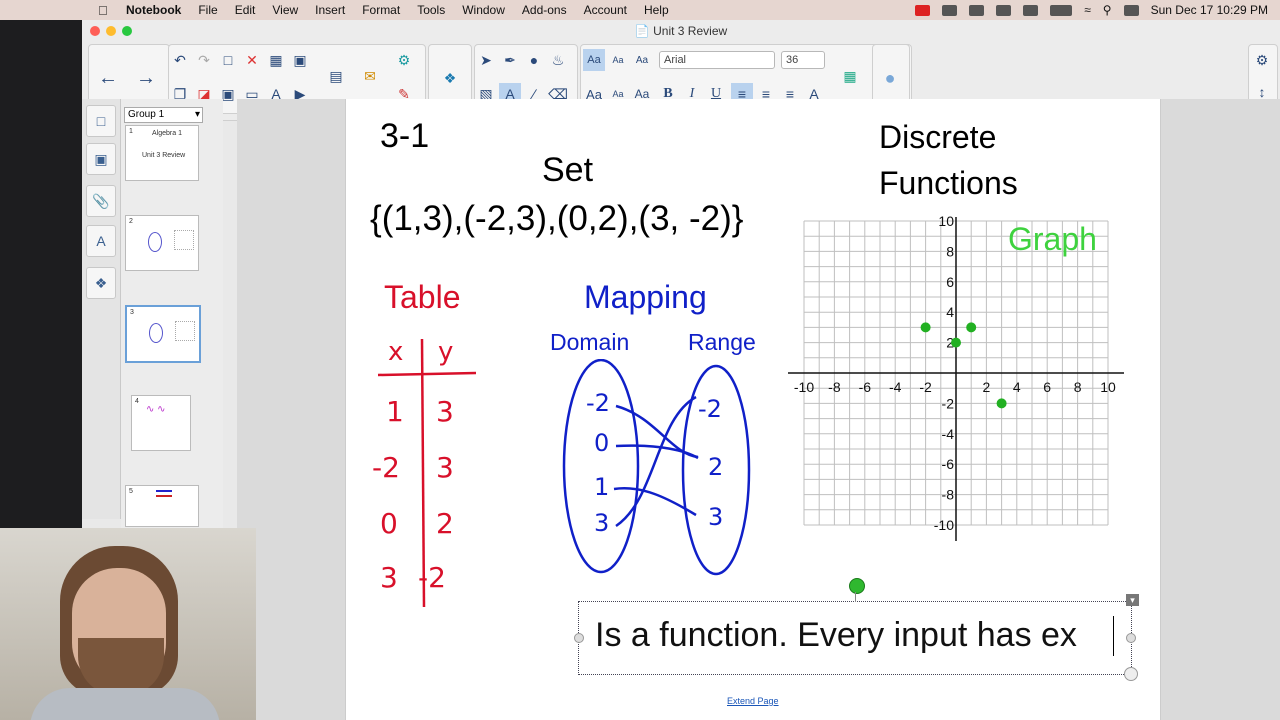  Describe the element at coordinates (850, 76) in the screenshot. I see `color-palette-icon: ▦` at that location.